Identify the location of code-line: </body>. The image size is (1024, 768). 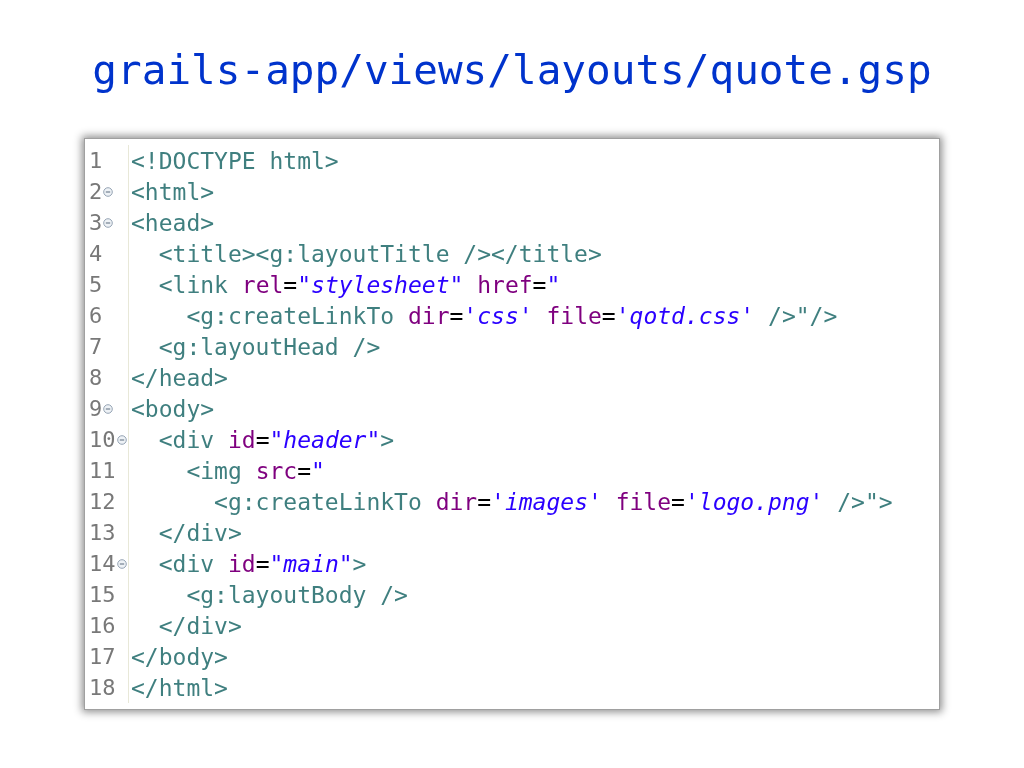
(179, 656).